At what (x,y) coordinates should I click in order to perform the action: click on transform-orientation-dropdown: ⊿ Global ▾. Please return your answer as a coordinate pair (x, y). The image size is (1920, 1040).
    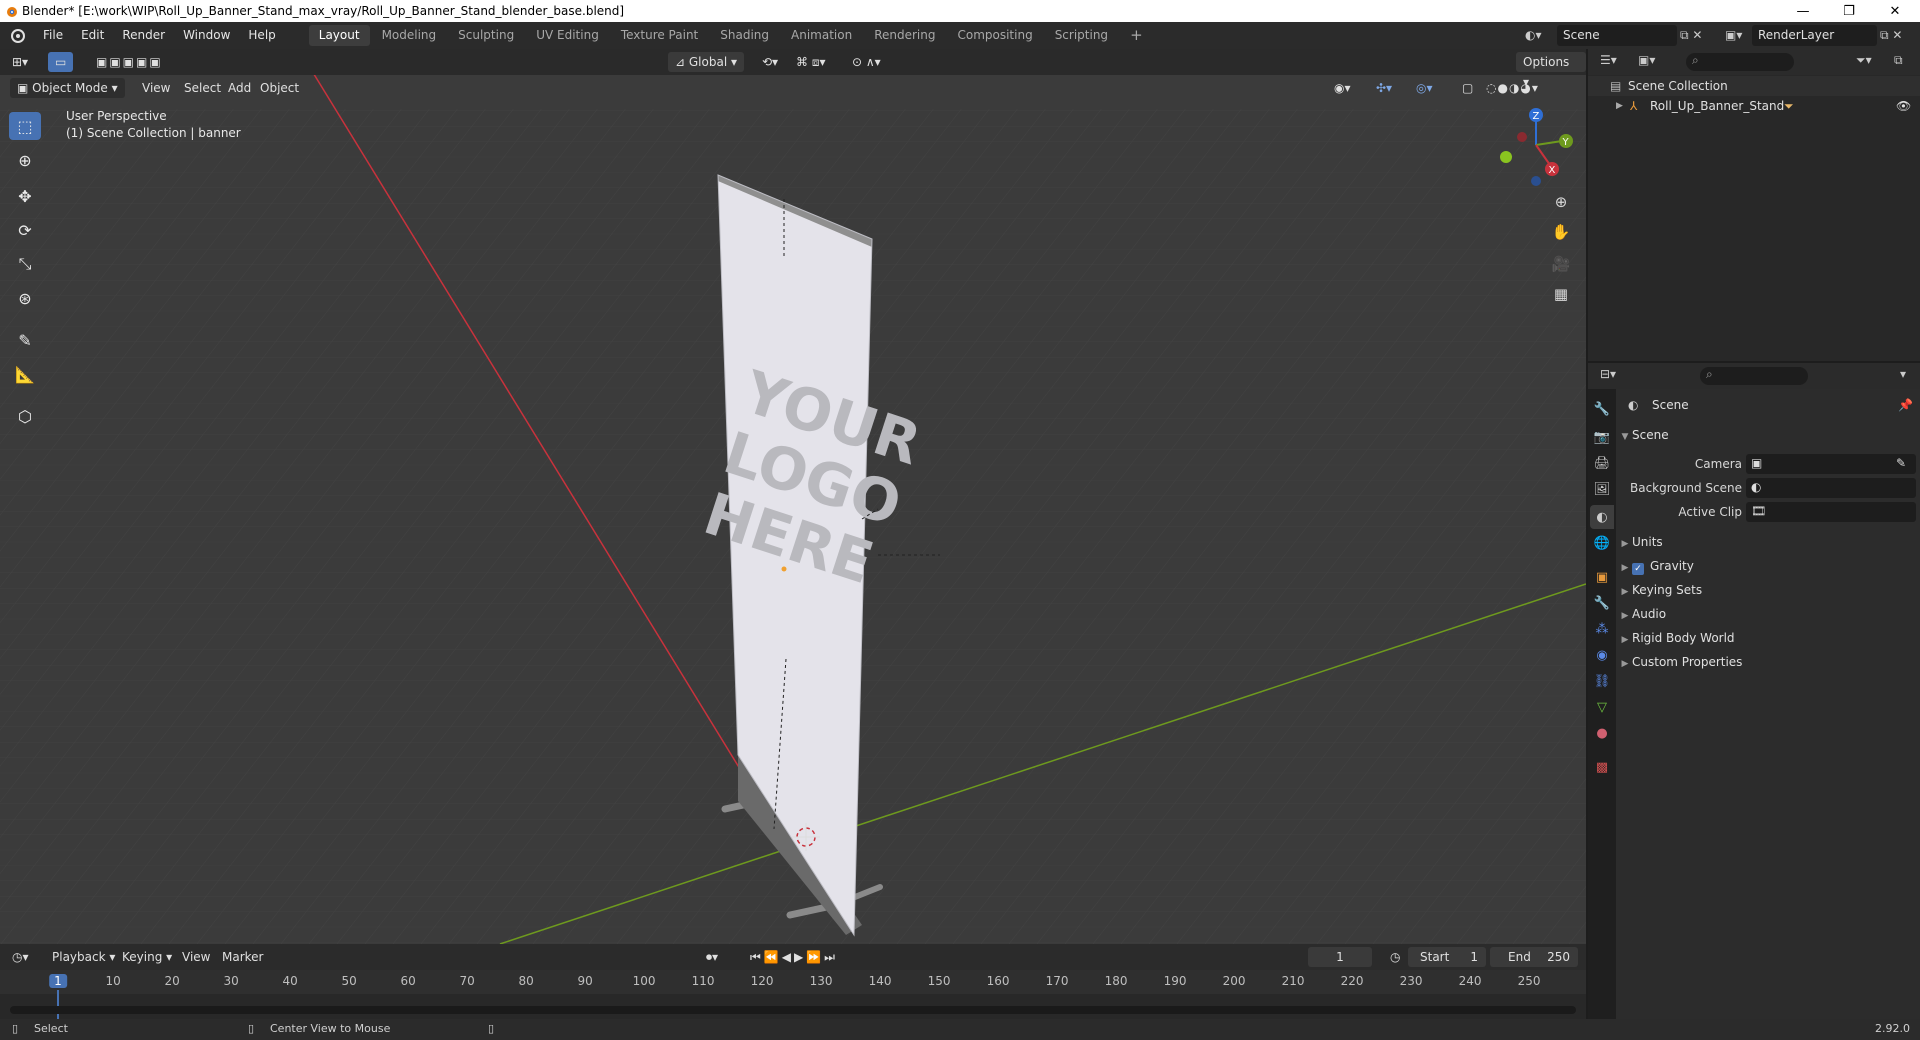
    Looking at the image, I should click on (706, 62).